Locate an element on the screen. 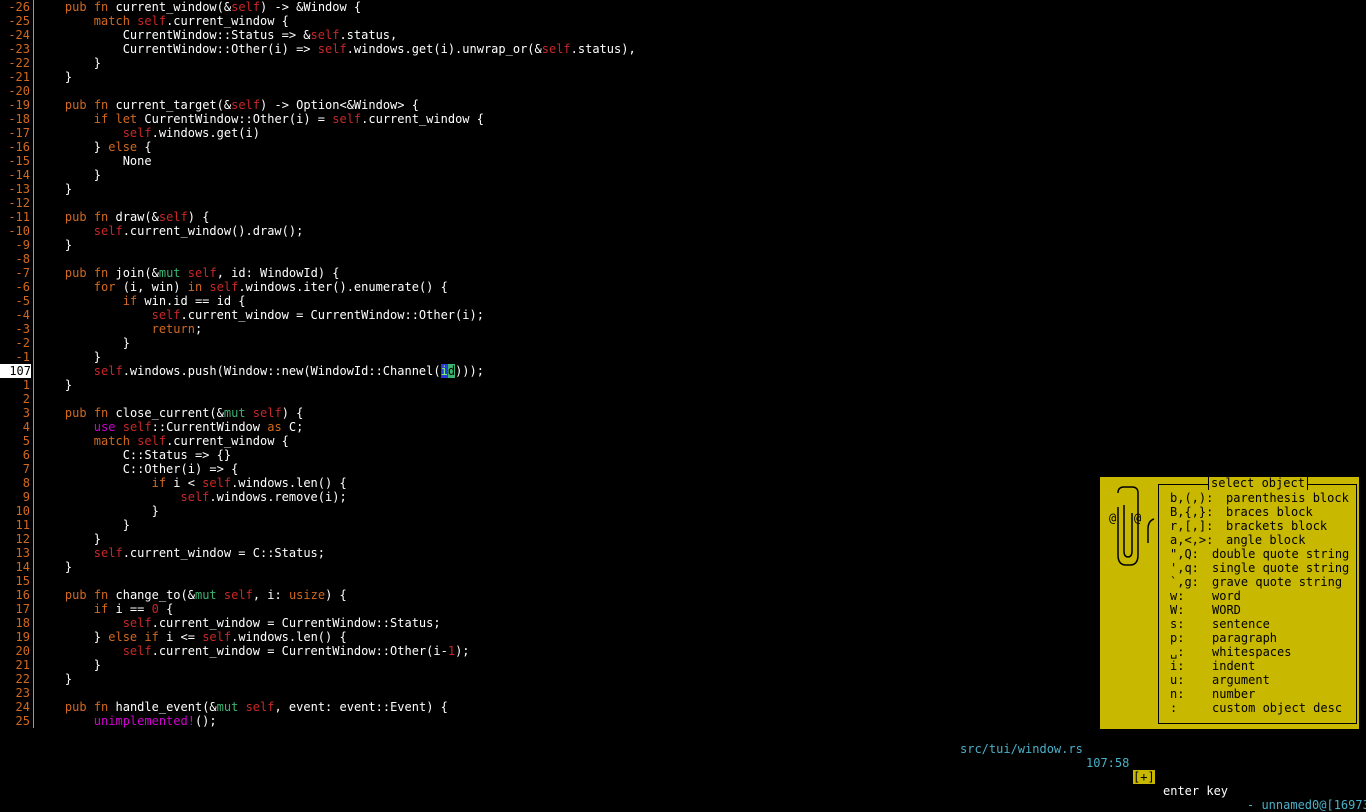  popup-item-desc: indent is located at coordinates (1234, 666).